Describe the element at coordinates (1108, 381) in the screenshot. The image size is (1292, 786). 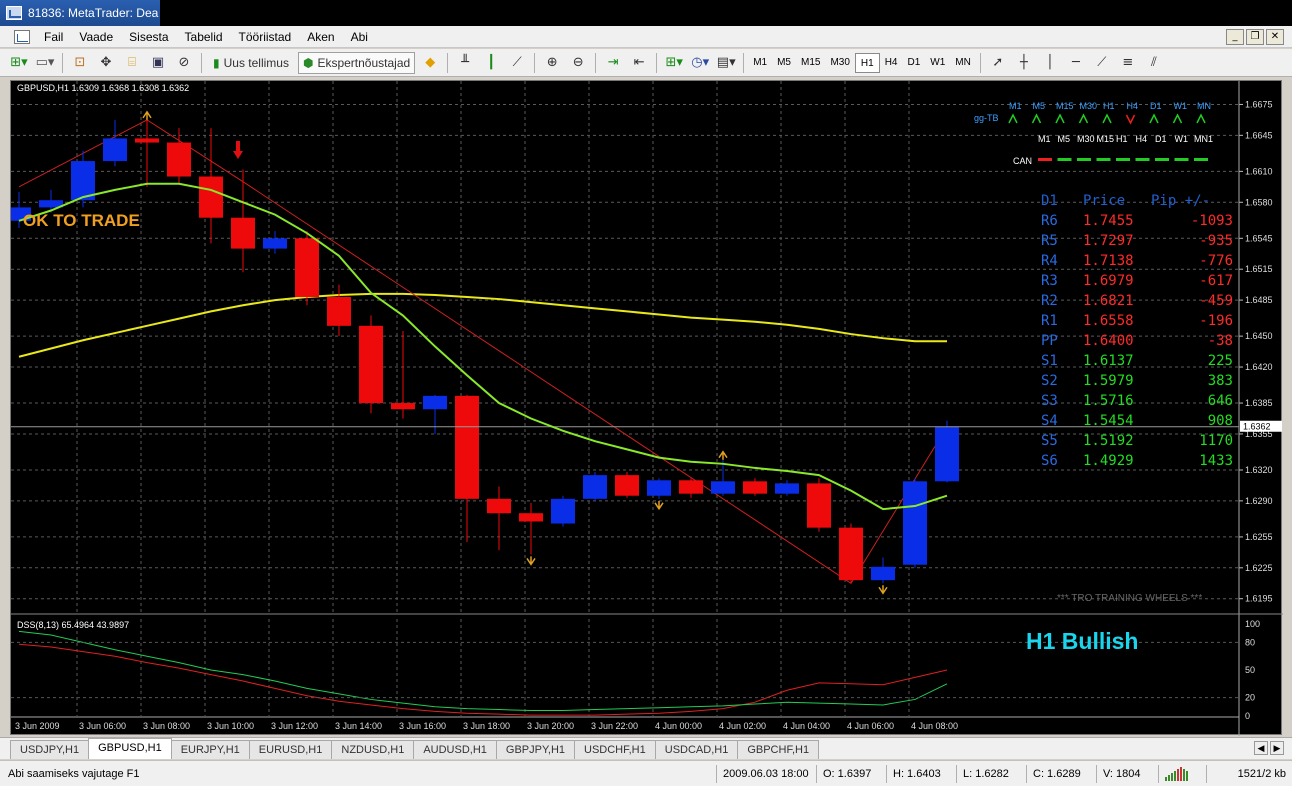
I see `pivot-price: 1.5979` at that location.